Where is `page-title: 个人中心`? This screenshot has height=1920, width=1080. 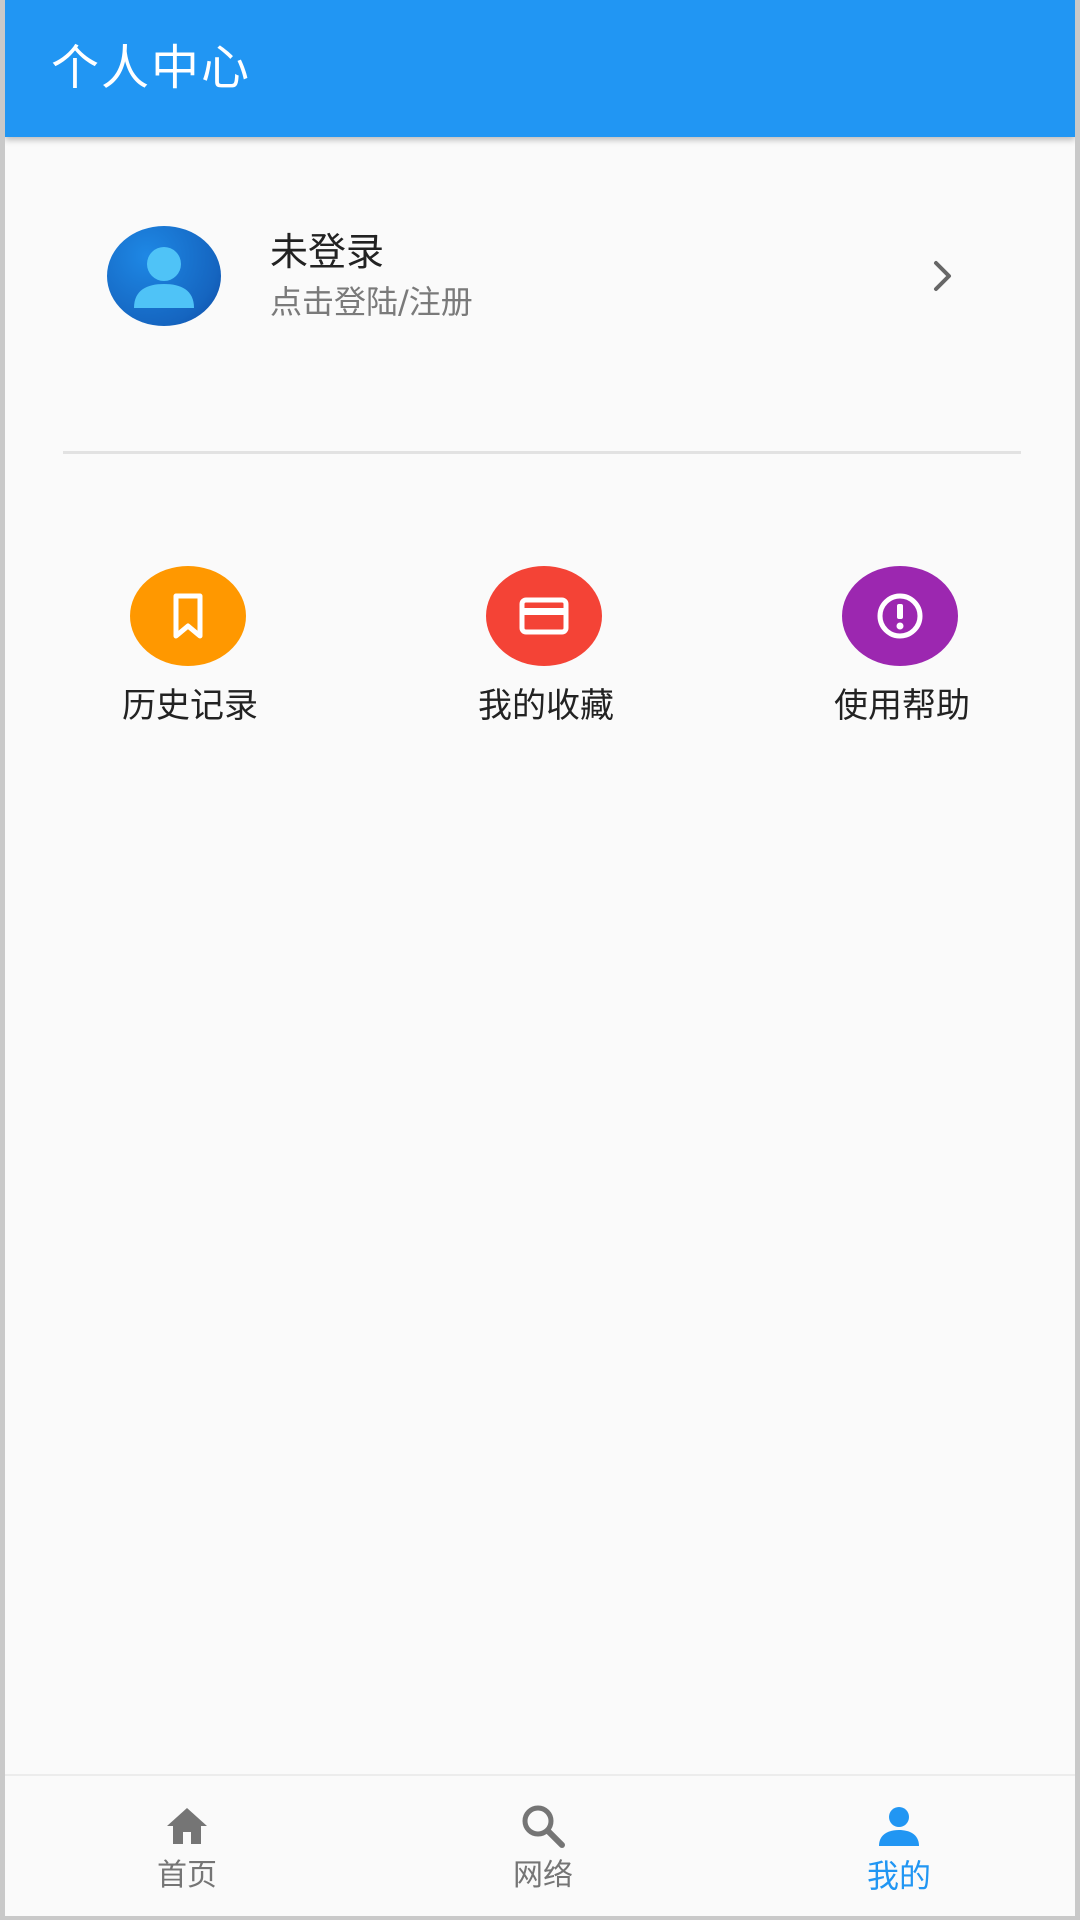
page-title: 个人中心 is located at coordinates (151, 68).